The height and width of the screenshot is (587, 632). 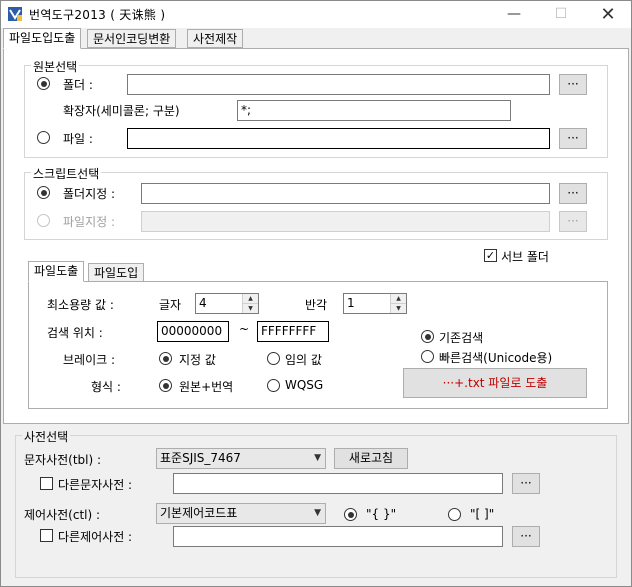 What do you see at coordinates (514, 14) in the screenshot?
I see `minimize-button: —` at bounding box center [514, 14].